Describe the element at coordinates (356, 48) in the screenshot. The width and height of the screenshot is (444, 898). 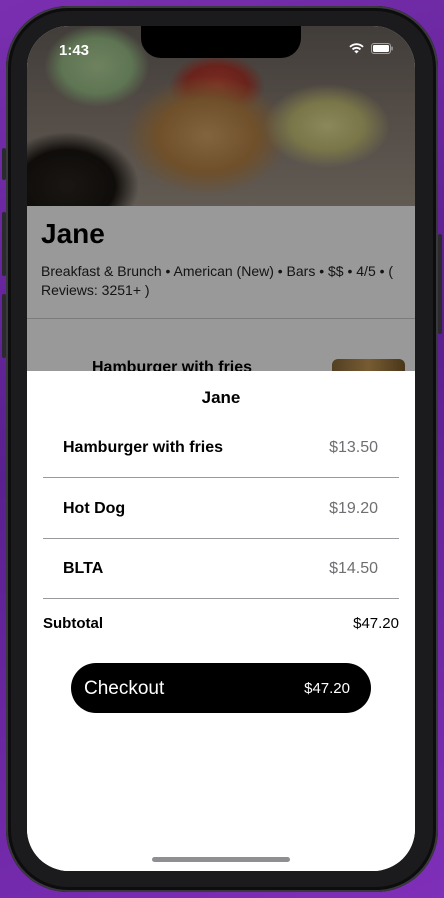
I see `wifi-icon` at that location.